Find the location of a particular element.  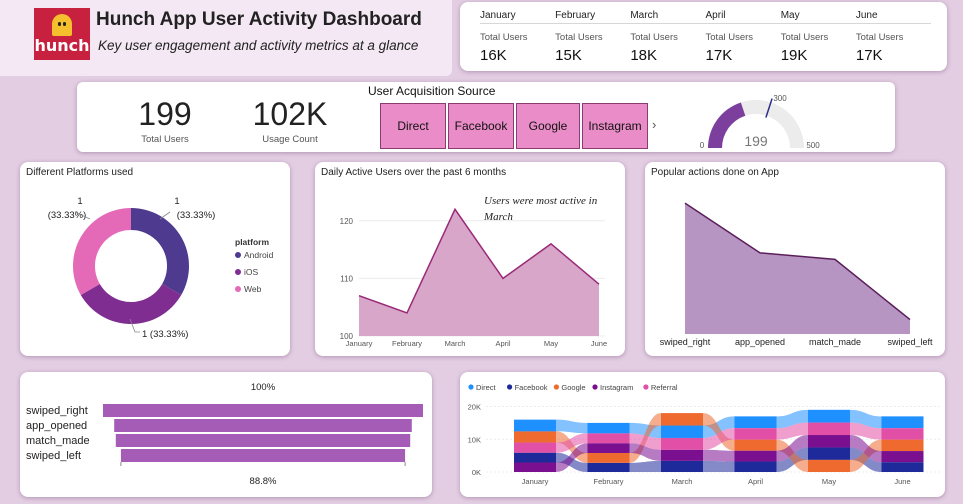

source-button-google: Google is located at coordinates (548, 126).